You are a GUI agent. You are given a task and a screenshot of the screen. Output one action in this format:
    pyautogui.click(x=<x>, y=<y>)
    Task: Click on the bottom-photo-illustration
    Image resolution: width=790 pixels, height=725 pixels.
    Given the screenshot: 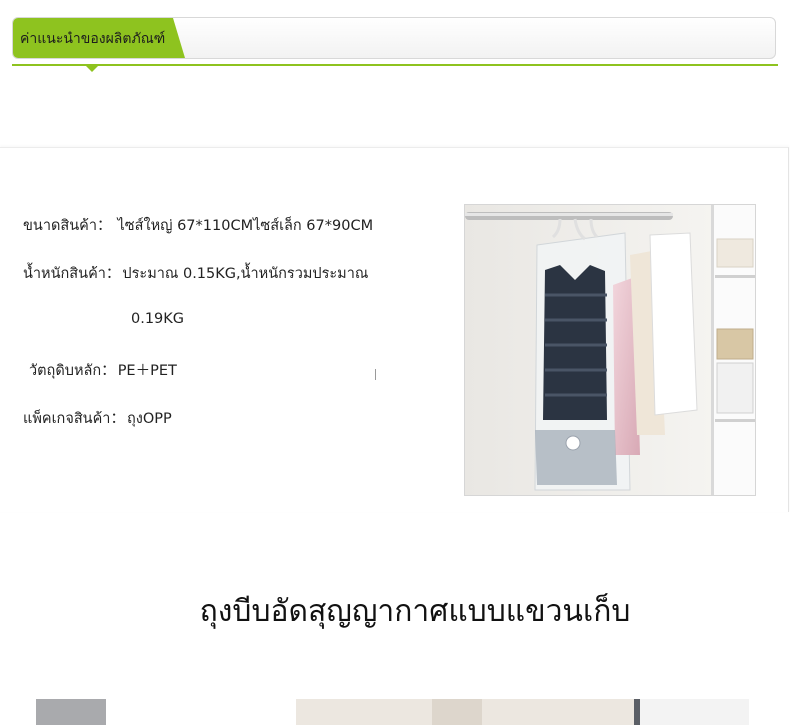 What is the action you would take?
    pyautogui.click(x=392, y=712)
    